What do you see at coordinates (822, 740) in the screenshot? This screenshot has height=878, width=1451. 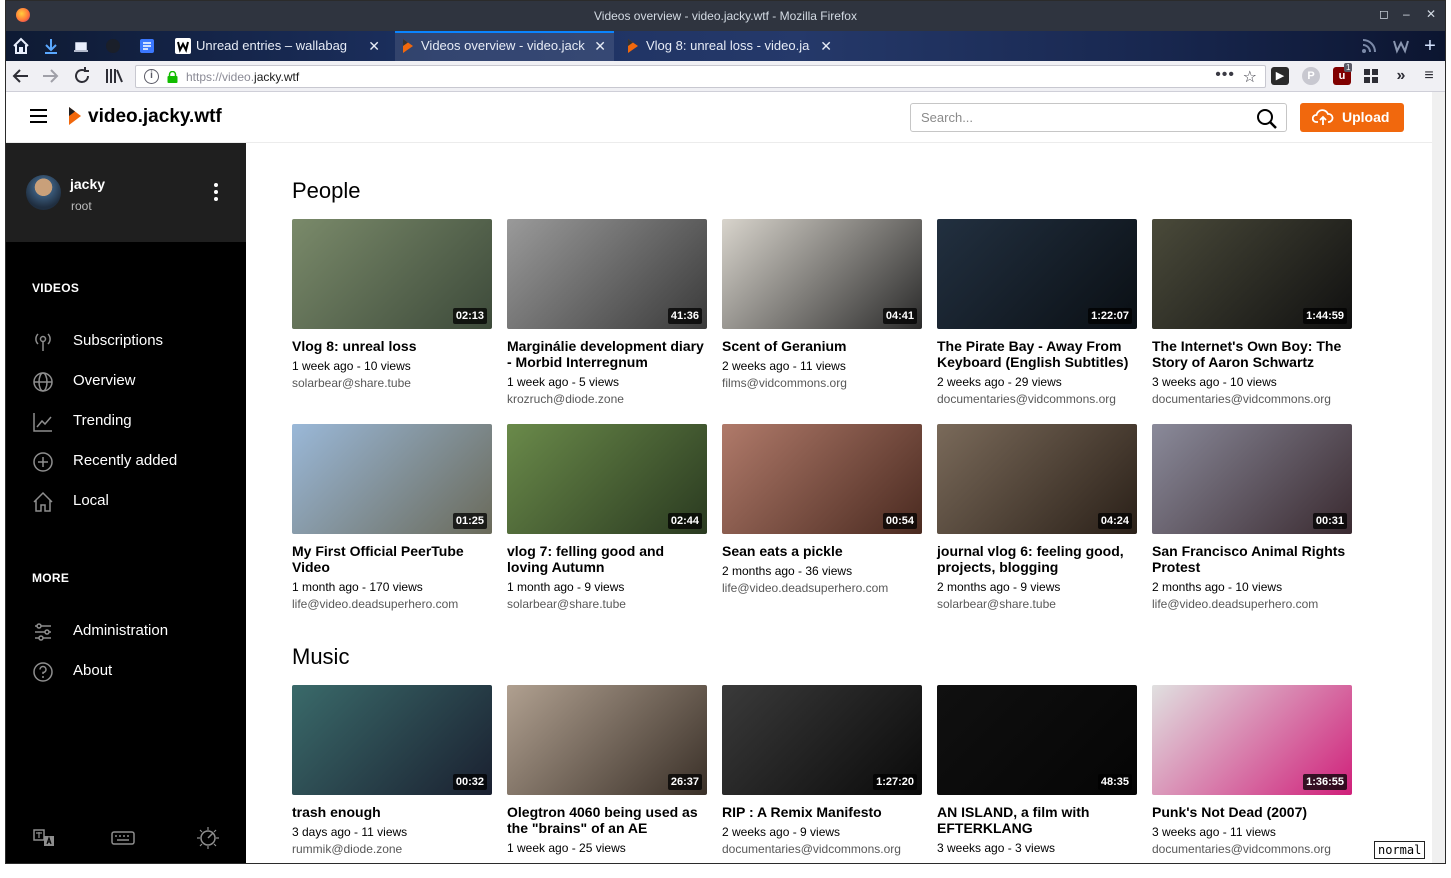 I see `video-thumbnail: 1:27:20` at bounding box center [822, 740].